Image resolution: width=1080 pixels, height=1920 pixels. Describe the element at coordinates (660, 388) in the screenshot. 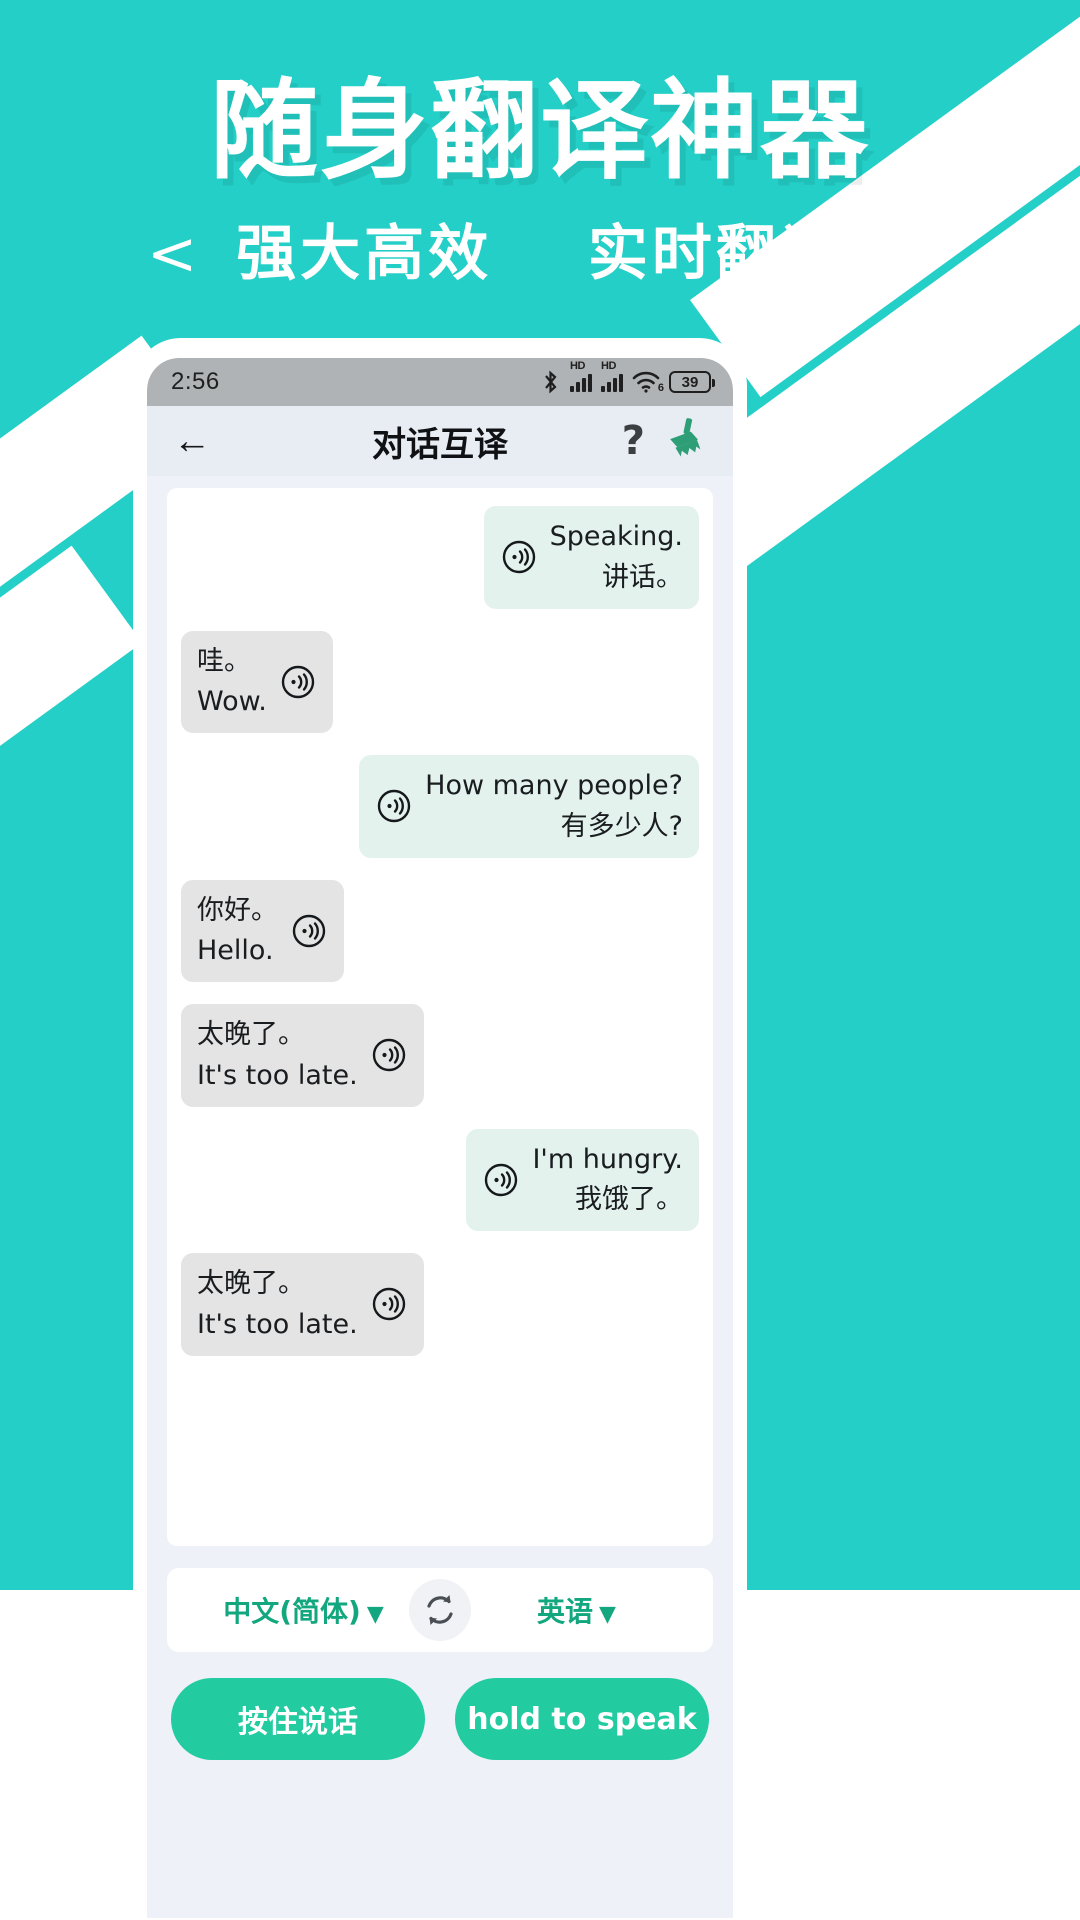

I see `wifi-generation-label: 6` at that location.